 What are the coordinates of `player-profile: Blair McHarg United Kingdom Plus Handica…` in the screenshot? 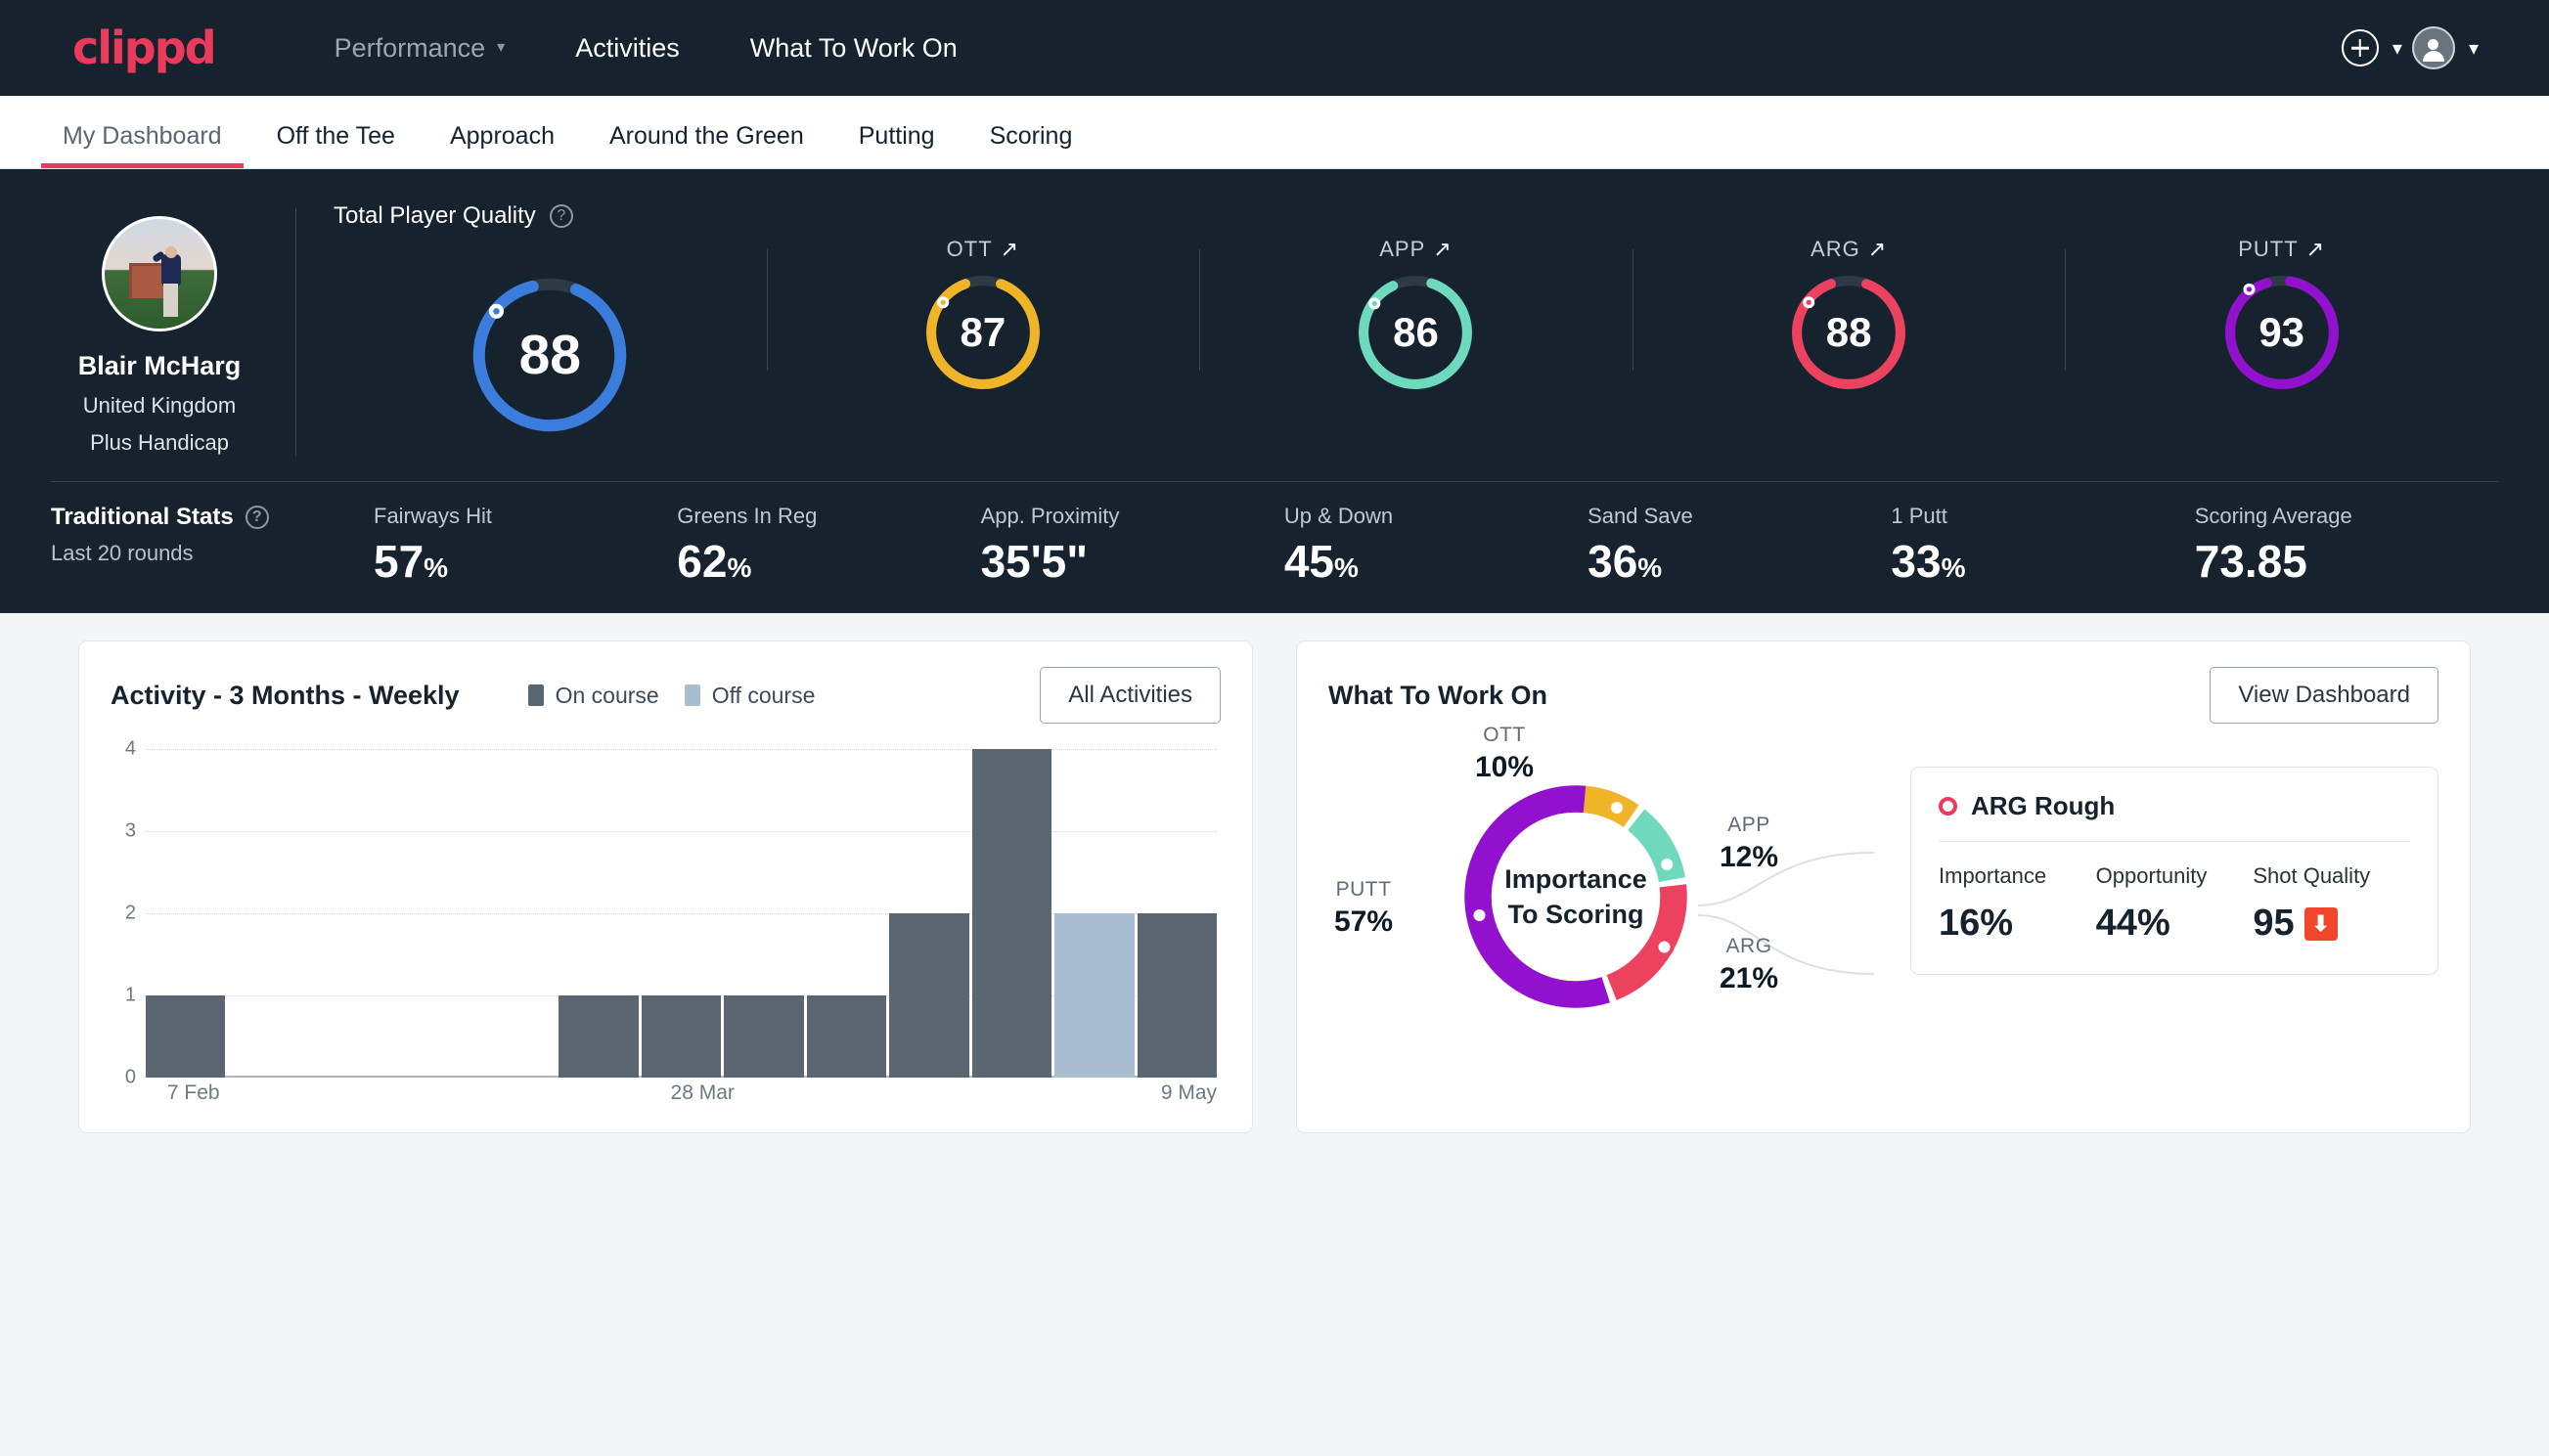 It's located at (160, 329).